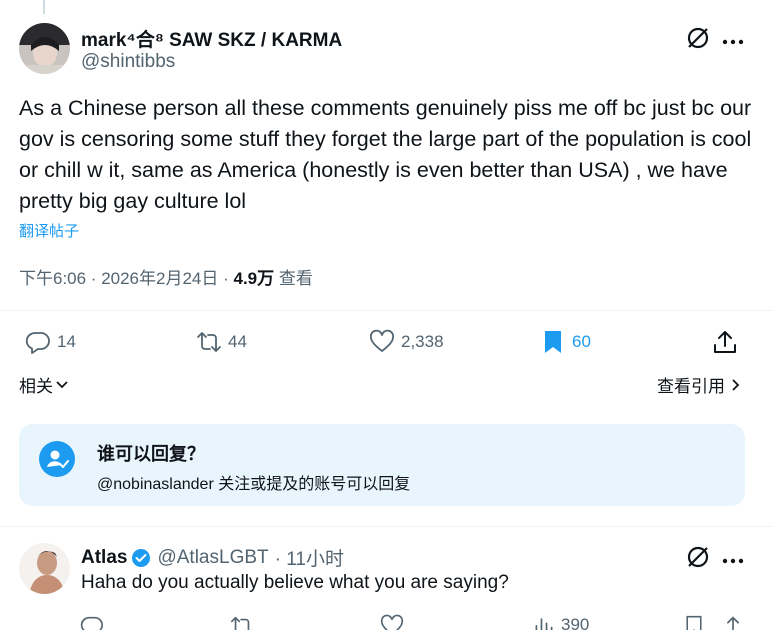 The image size is (773, 630). I want to click on reply-author-row: Atlas @AtlasLGBT · 11小时, so click(212, 557).